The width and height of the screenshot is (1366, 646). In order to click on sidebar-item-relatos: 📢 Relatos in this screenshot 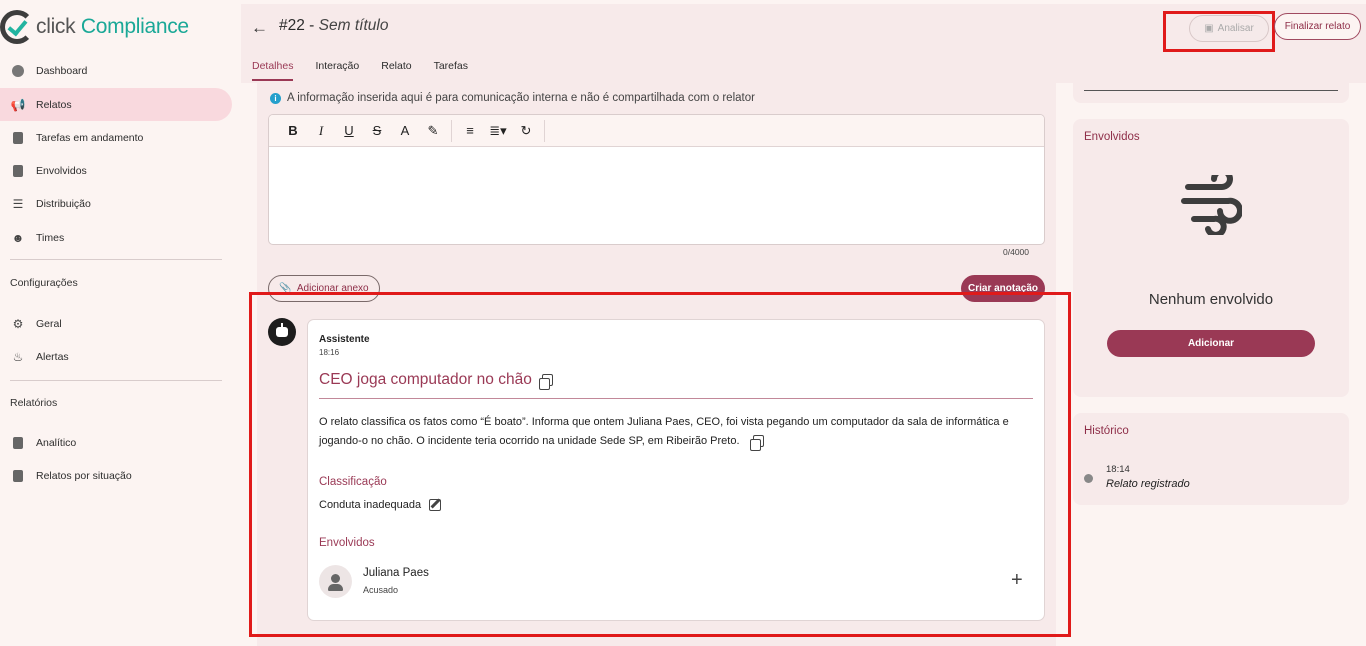, I will do `click(116, 104)`.